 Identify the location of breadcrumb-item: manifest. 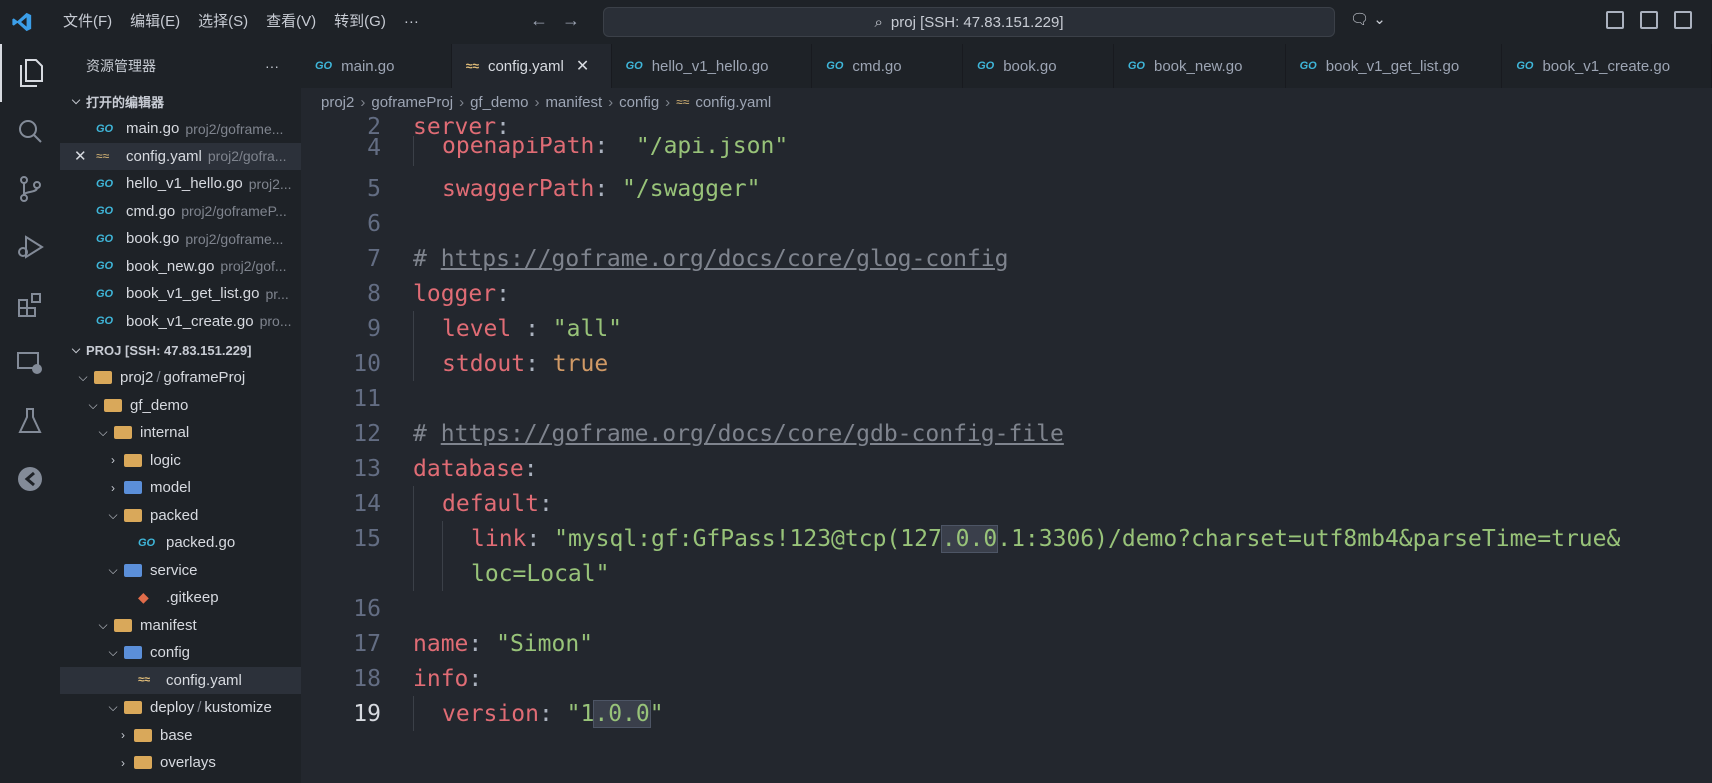
(573, 102).